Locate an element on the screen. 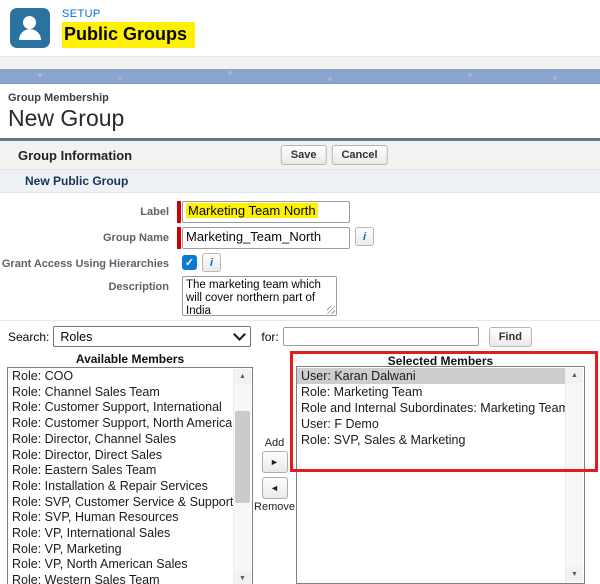 The height and width of the screenshot is (584, 600). hierarchies-checkbox: ✓ is located at coordinates (189, 262).